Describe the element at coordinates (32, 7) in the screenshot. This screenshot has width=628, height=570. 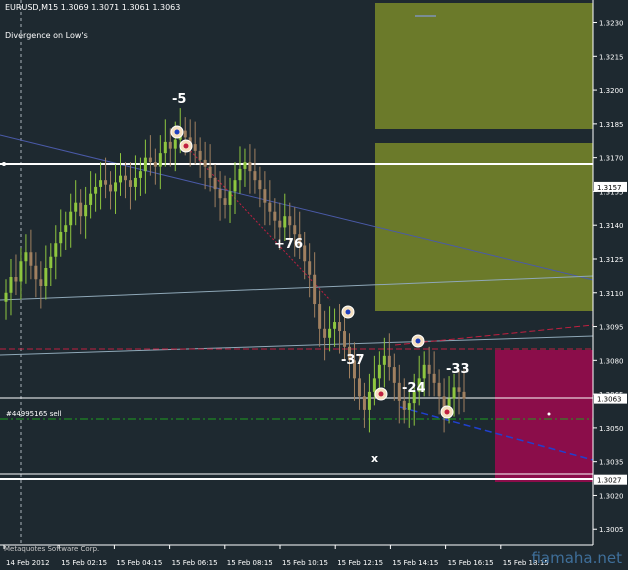
I see `symbol-timeframe: EURUSD,M15` at that location.